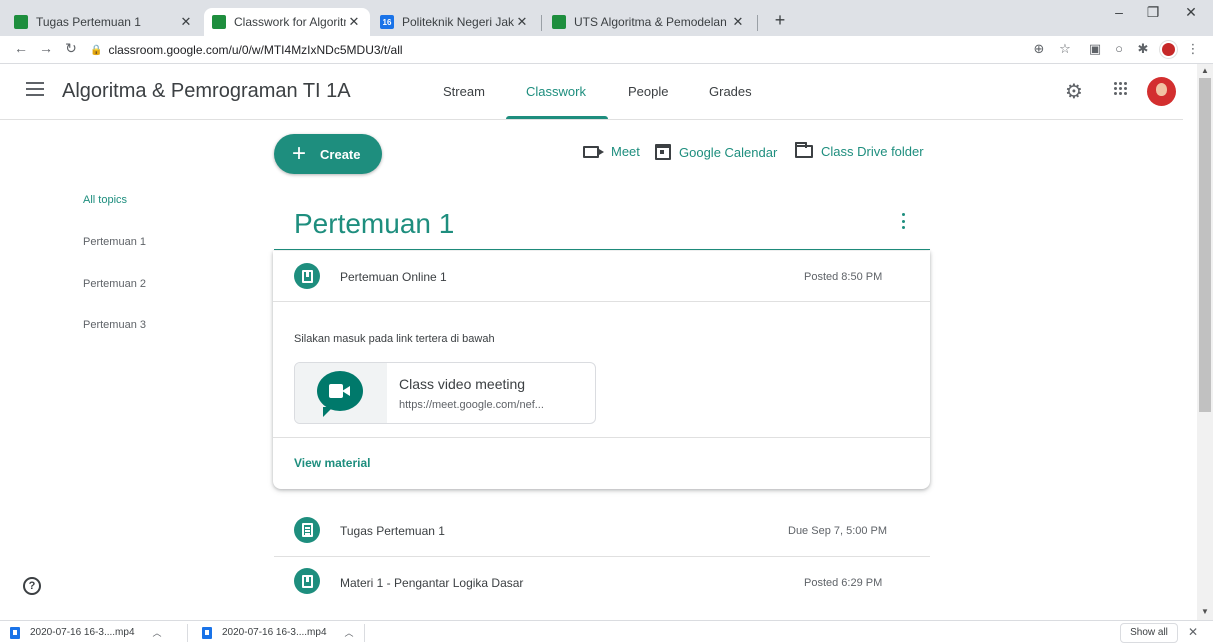 The height and width of the screenshot is (644, 1213). Describe the element at coordinates (114, 242) in the screenshot. I see `topic-pertemuan-1: Pertemuan 1` at that location.